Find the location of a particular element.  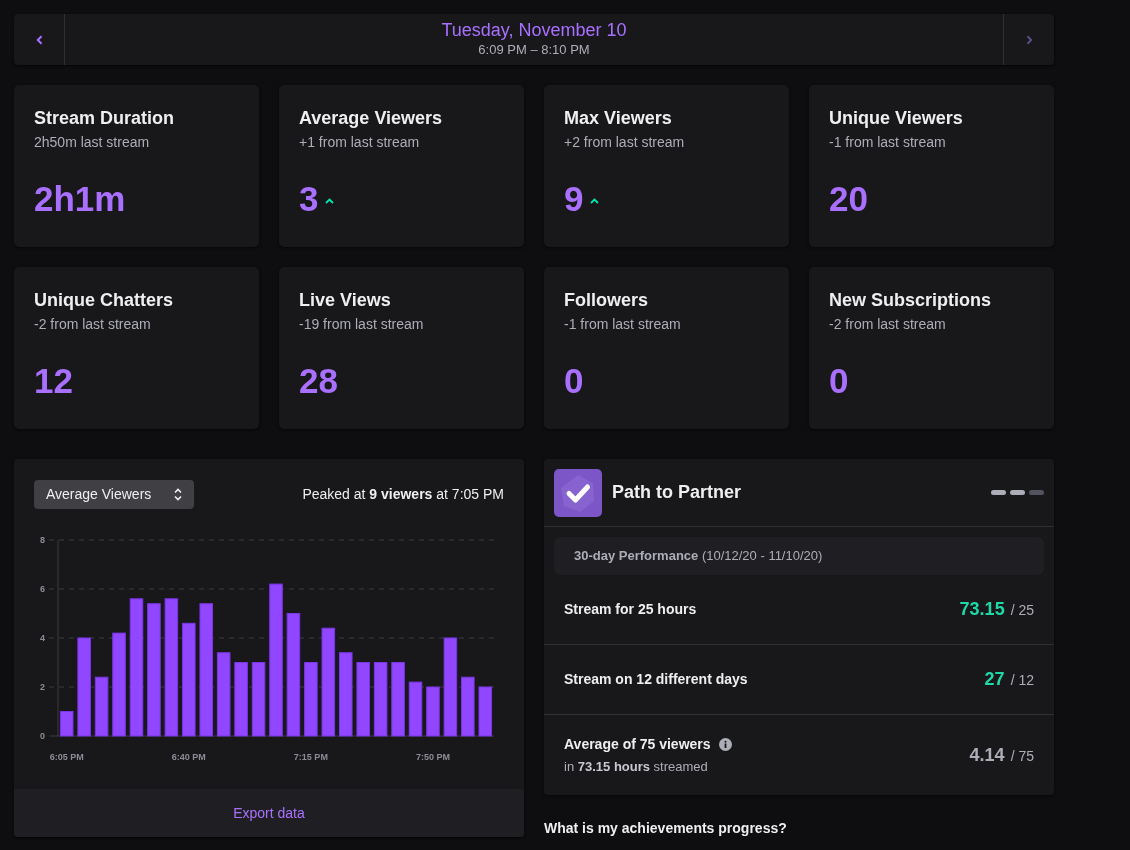

peak-summary: Peaked at 9 viewers at 7:05 PM is located at coordinates (403, 494).